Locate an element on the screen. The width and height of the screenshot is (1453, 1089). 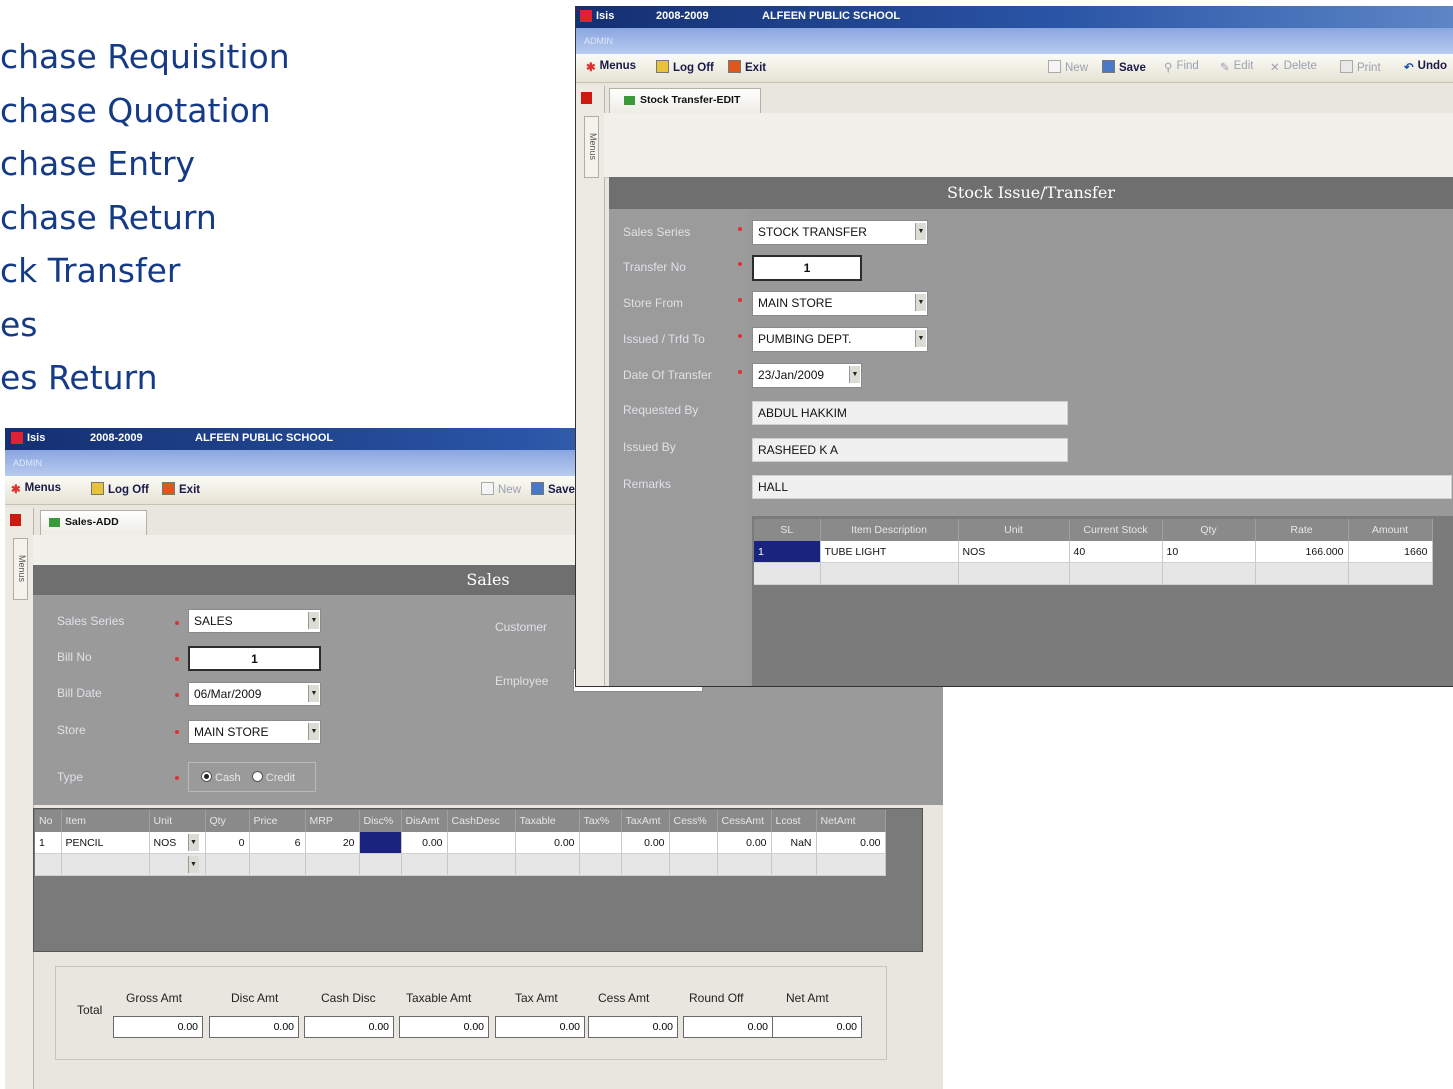
tax-amt-field: 0.00 is located at coordinates (540, 1027).